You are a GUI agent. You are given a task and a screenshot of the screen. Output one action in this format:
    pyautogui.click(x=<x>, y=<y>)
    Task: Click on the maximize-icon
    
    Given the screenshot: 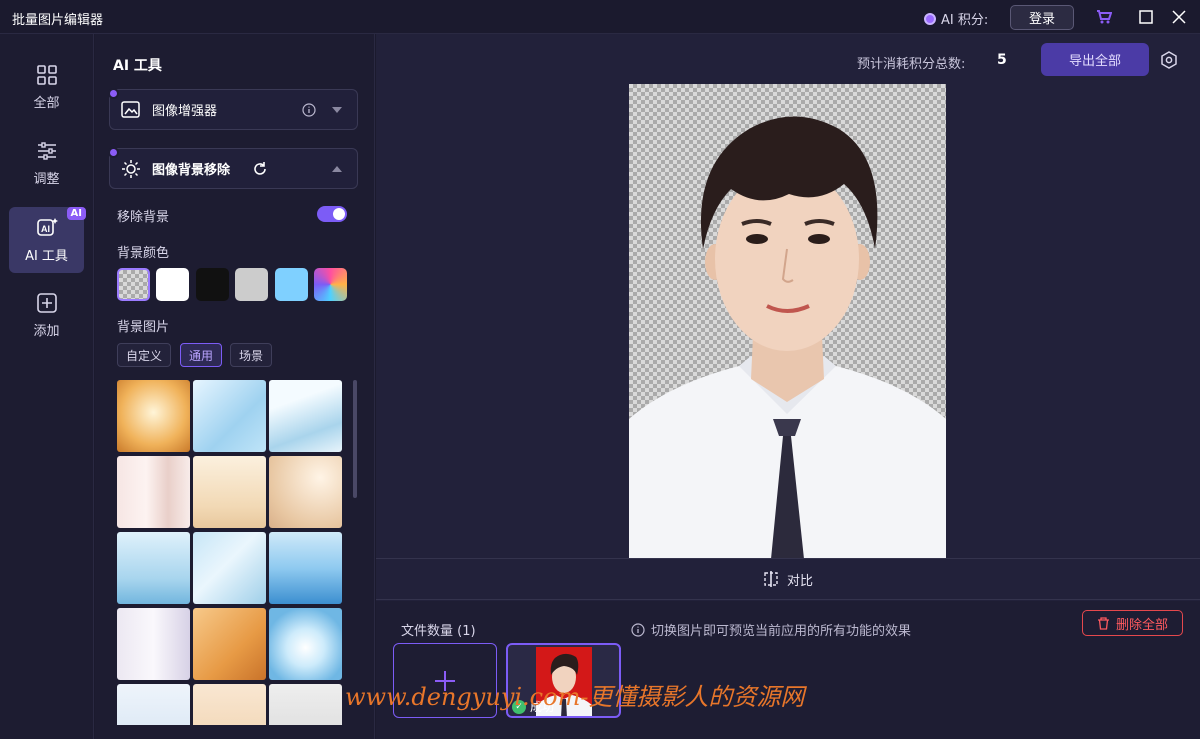 What is the action you would take?
    pyautogui.click(x=1146, y=17)
    